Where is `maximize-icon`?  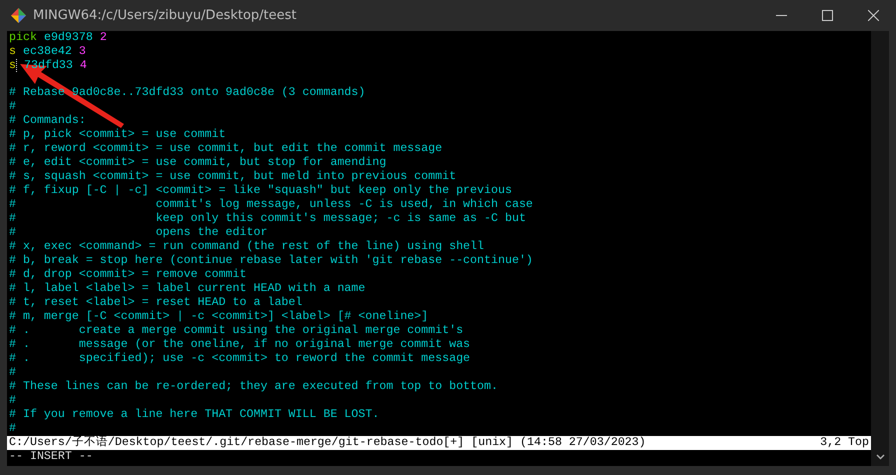
maximize-icon is located at coordinates (827, 15).